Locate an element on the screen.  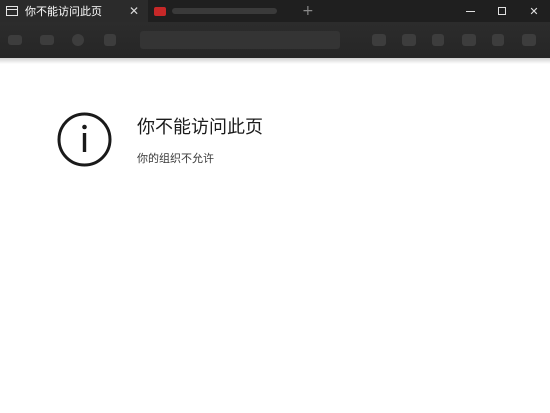
maximize-button is located at coordinates (502, 11).